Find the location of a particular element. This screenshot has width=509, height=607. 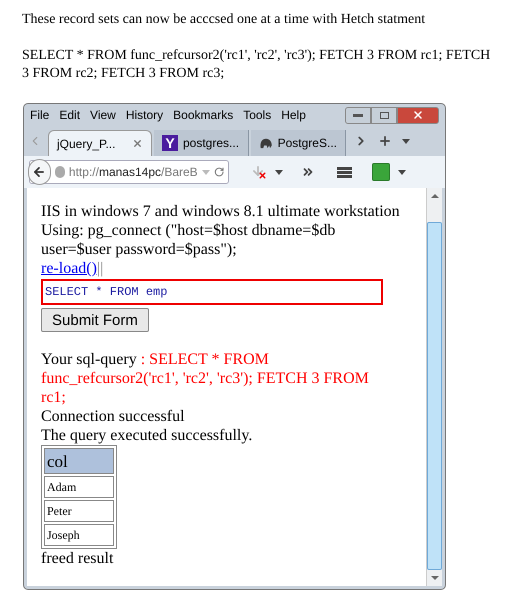

reload-icon is located at coordinates (219, 172).